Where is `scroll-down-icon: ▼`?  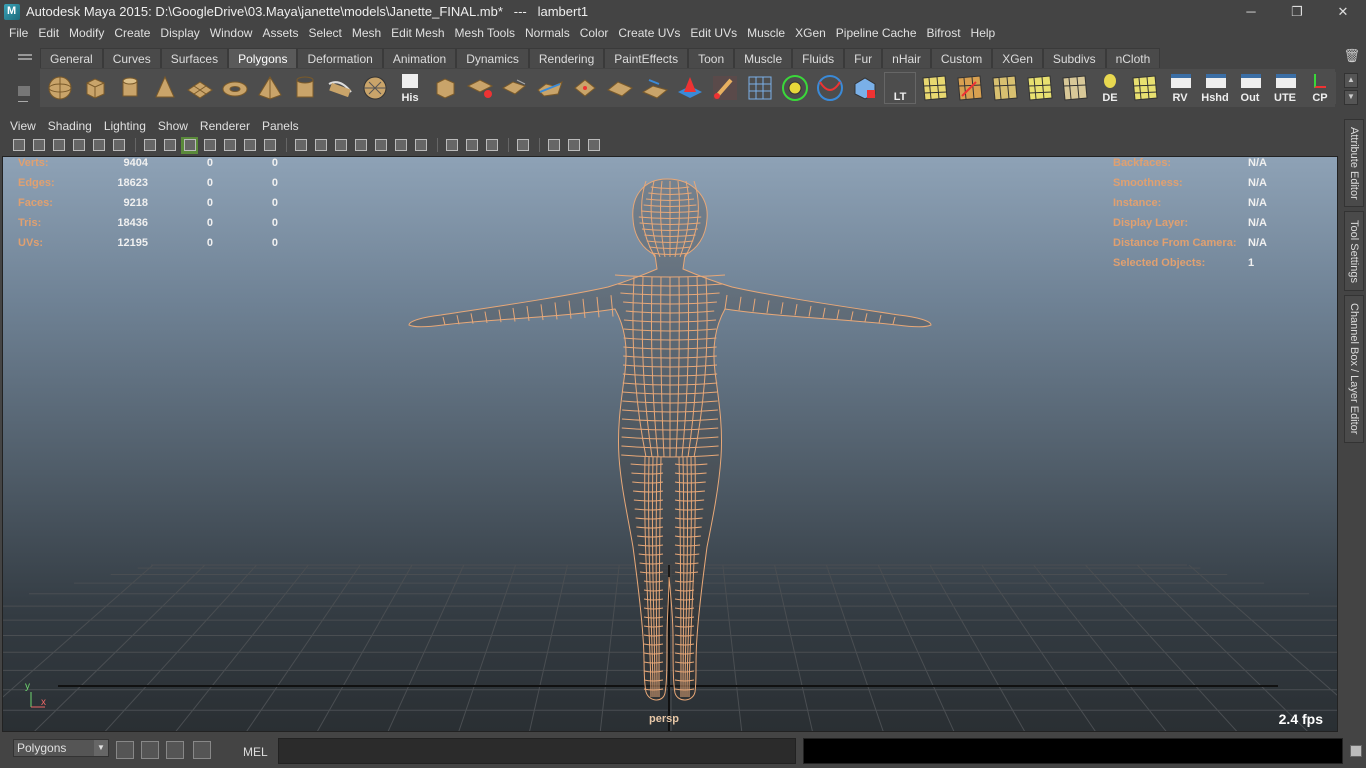
scroll-down-icon: ▼ is located at coordinates (1351, 97).